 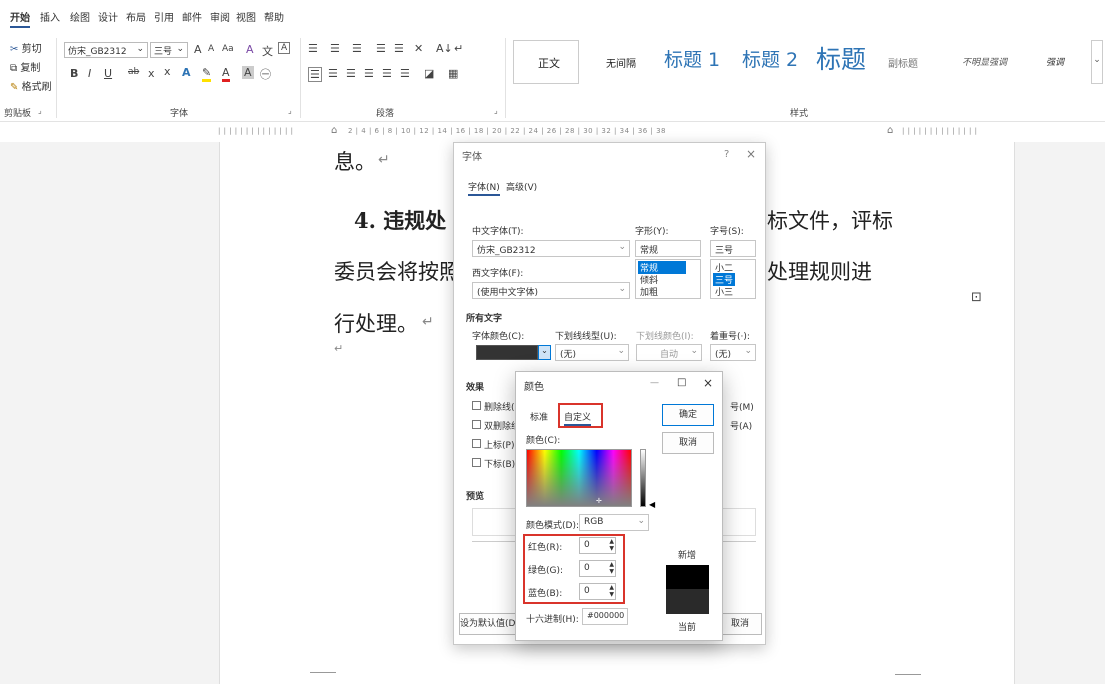 I want to click on style-heading-1: 标题 1, so click(x=692, y=58).